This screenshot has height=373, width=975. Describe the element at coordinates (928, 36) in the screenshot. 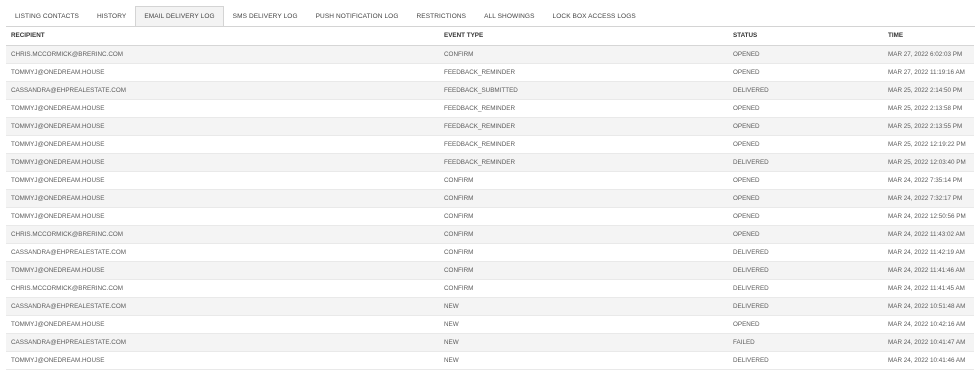

I see `column-header-time: TIME` at that location.